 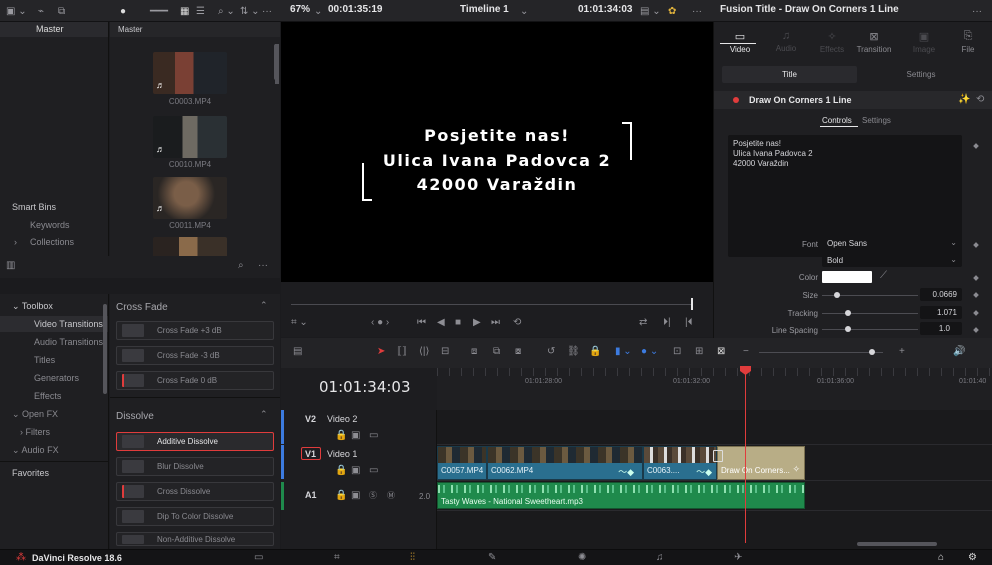 I want to click on zoom-full-icon: ⊡, so click(x=677, y=351).